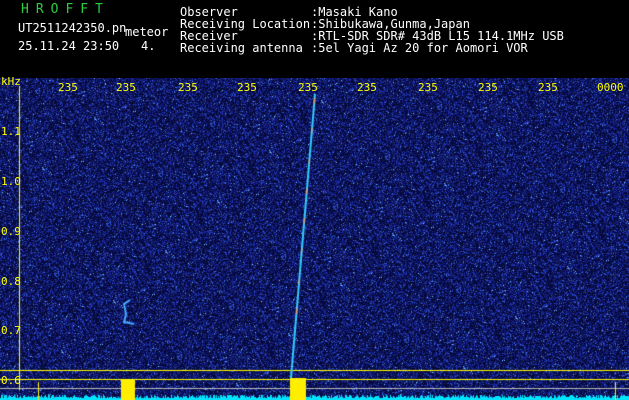 This screenshot has width=629, height=400. I want to click on top-tick-5: 235, so click(308, 87).